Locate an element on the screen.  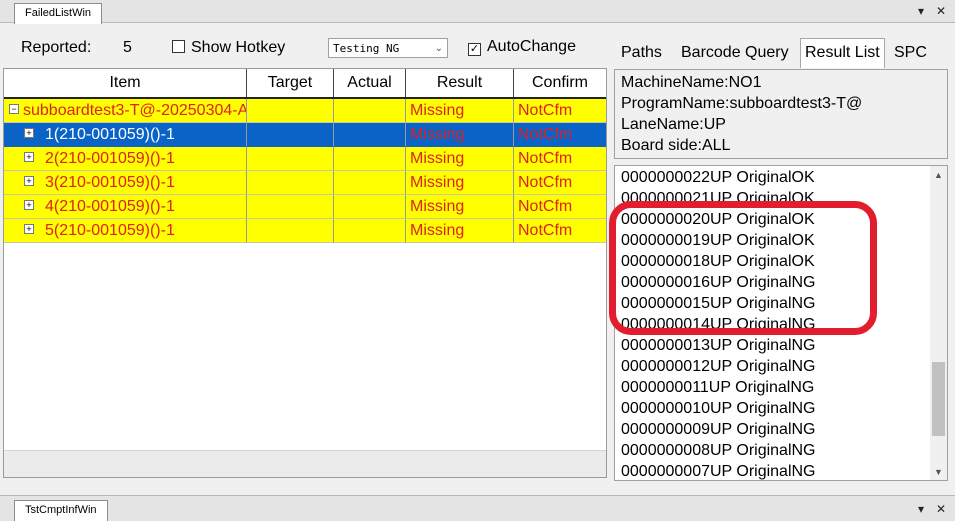
table-row: +2(210-001059)()-1 Missing NotCfm is located at coordinates (305, 159).